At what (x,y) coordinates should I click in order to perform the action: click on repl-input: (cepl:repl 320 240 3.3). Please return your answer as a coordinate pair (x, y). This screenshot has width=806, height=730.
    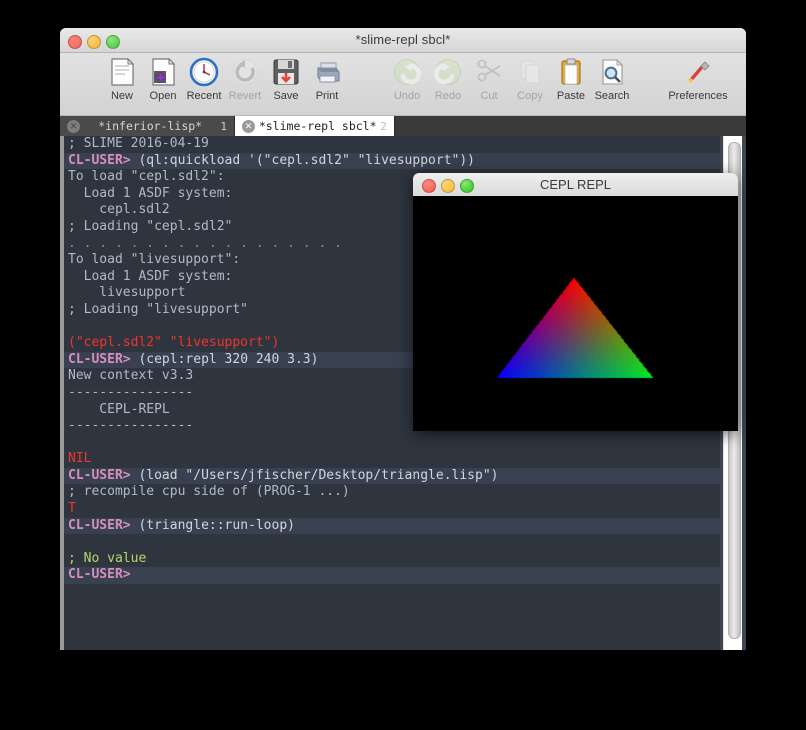
    Looking at the image, I should click on (224, 359).